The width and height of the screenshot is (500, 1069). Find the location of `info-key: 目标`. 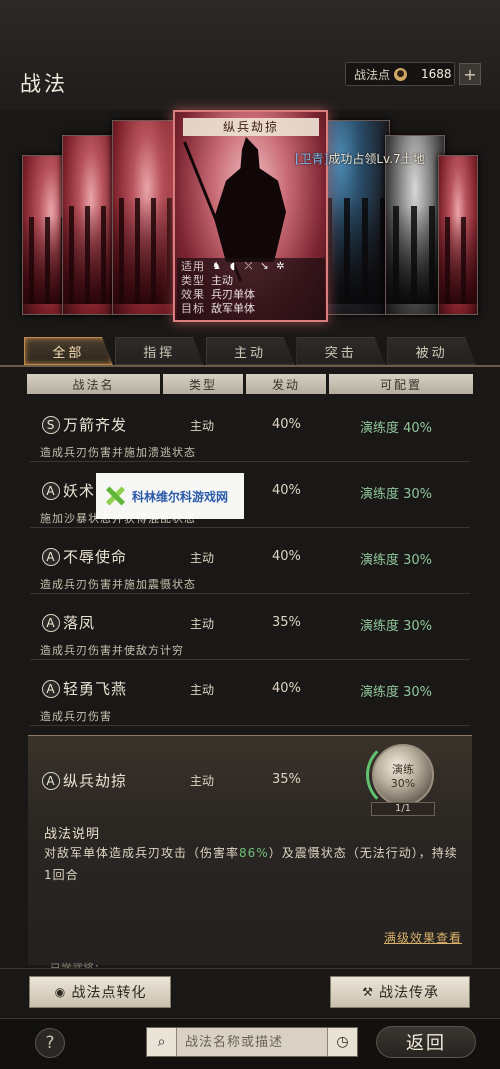

info-key: 目标 is located at coordinates (193, 308).